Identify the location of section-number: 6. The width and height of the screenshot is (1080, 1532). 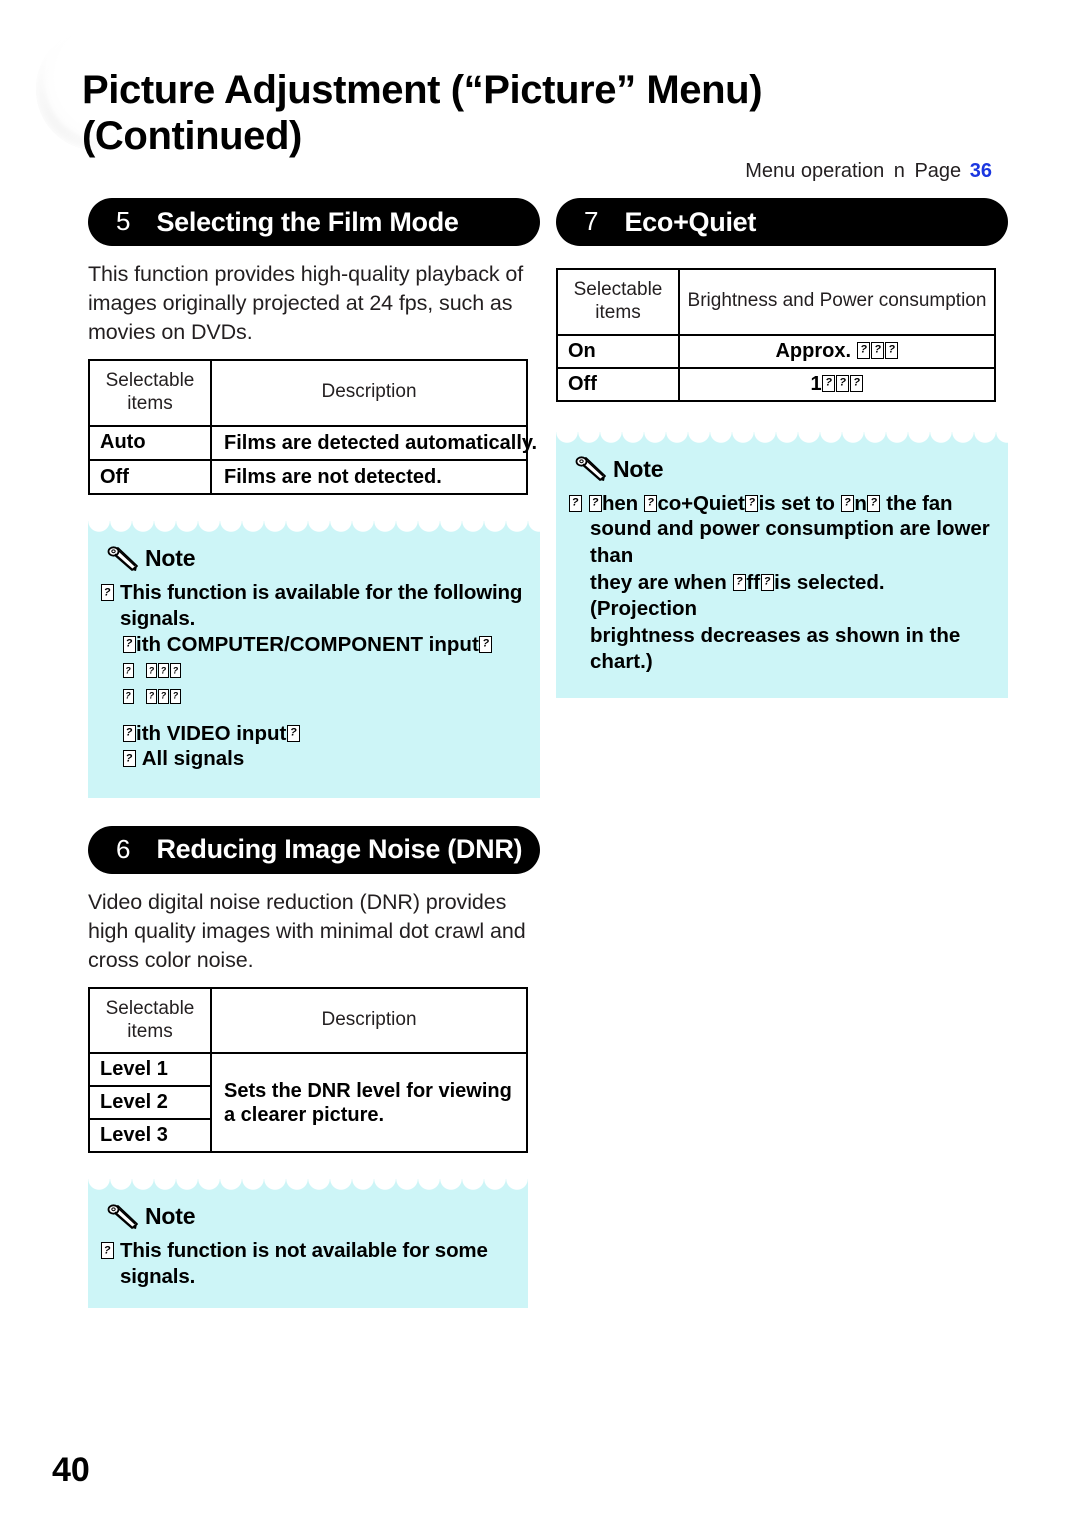
(123, 848).